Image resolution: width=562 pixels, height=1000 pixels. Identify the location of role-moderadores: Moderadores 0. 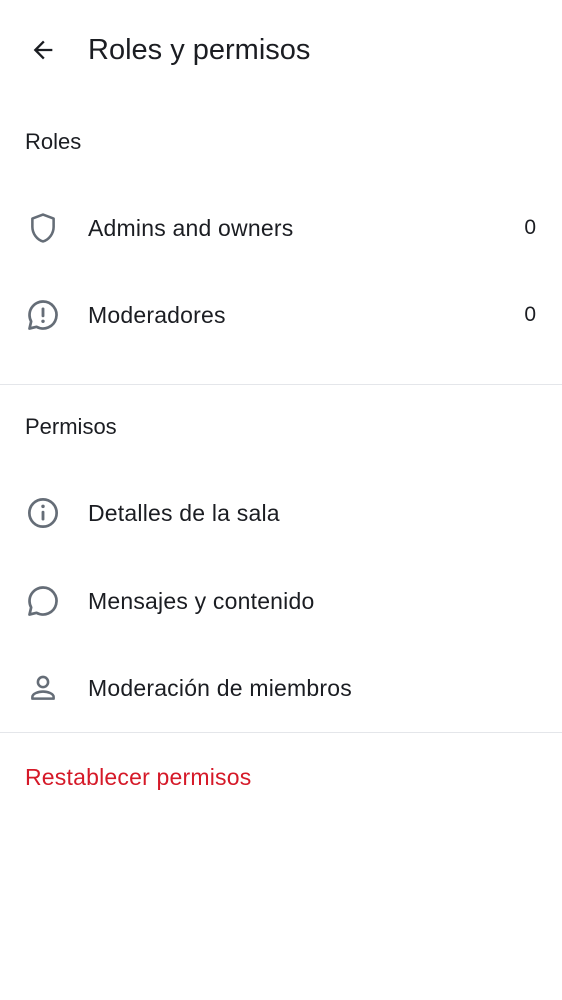
(281, 315).